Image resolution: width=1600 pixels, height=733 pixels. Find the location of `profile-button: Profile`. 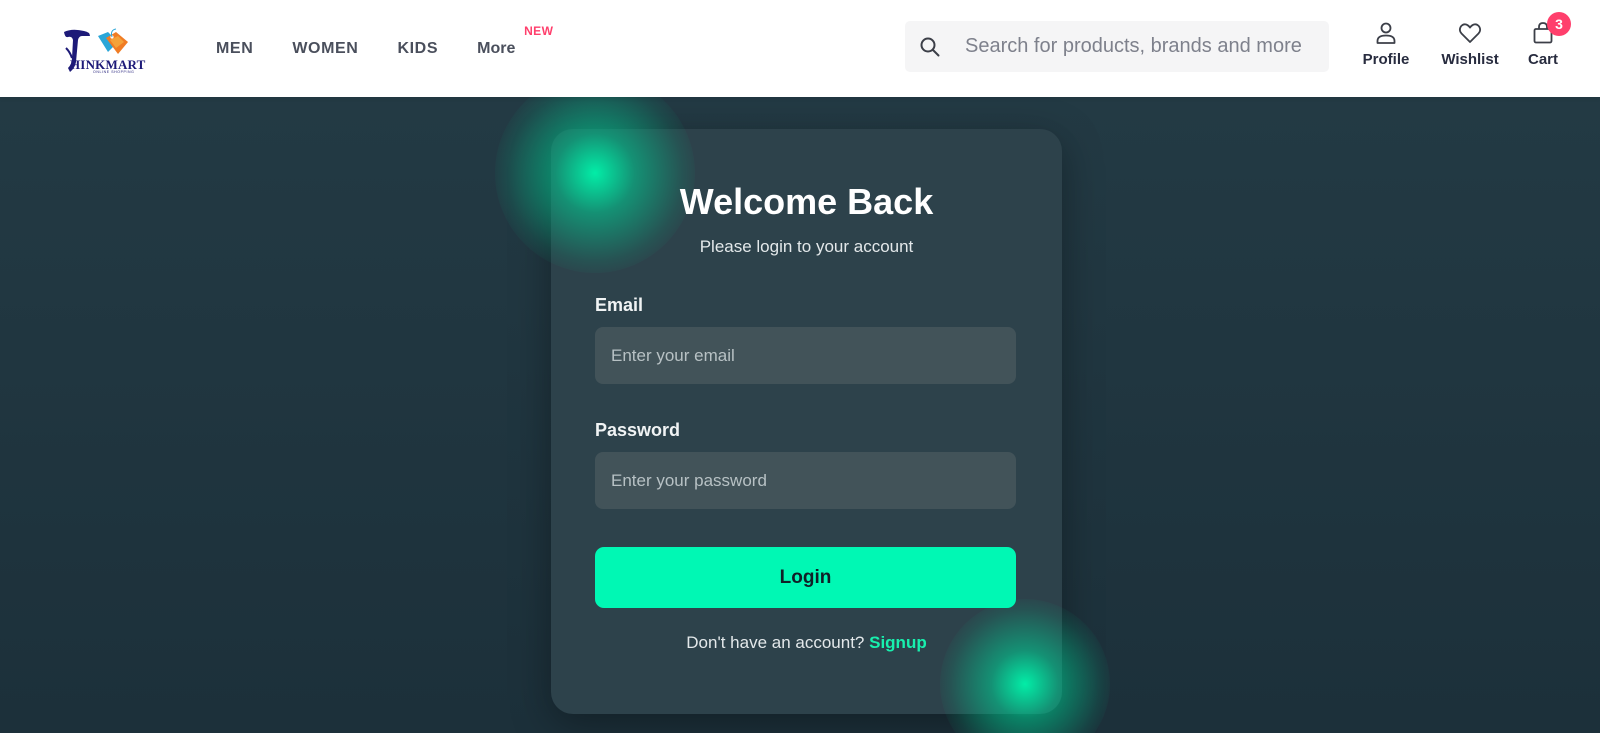

profile-button: Profile is located at coordinates (1386, 44).